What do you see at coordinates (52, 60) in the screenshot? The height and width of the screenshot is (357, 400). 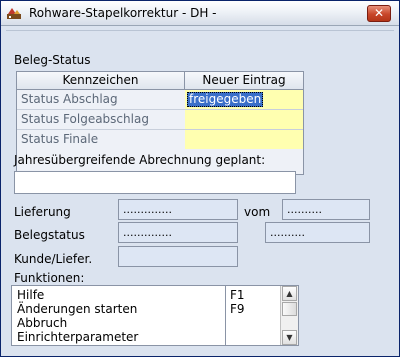 I see `beleg-status-heading: Beleg-Status` at bounding box center [52, 60].